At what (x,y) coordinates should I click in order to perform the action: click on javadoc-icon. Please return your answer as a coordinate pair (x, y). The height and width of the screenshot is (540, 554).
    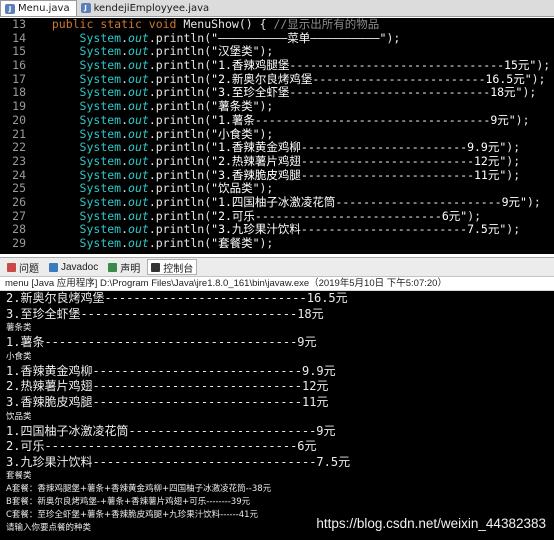
    Looking at the image, I should click on (53, 267).